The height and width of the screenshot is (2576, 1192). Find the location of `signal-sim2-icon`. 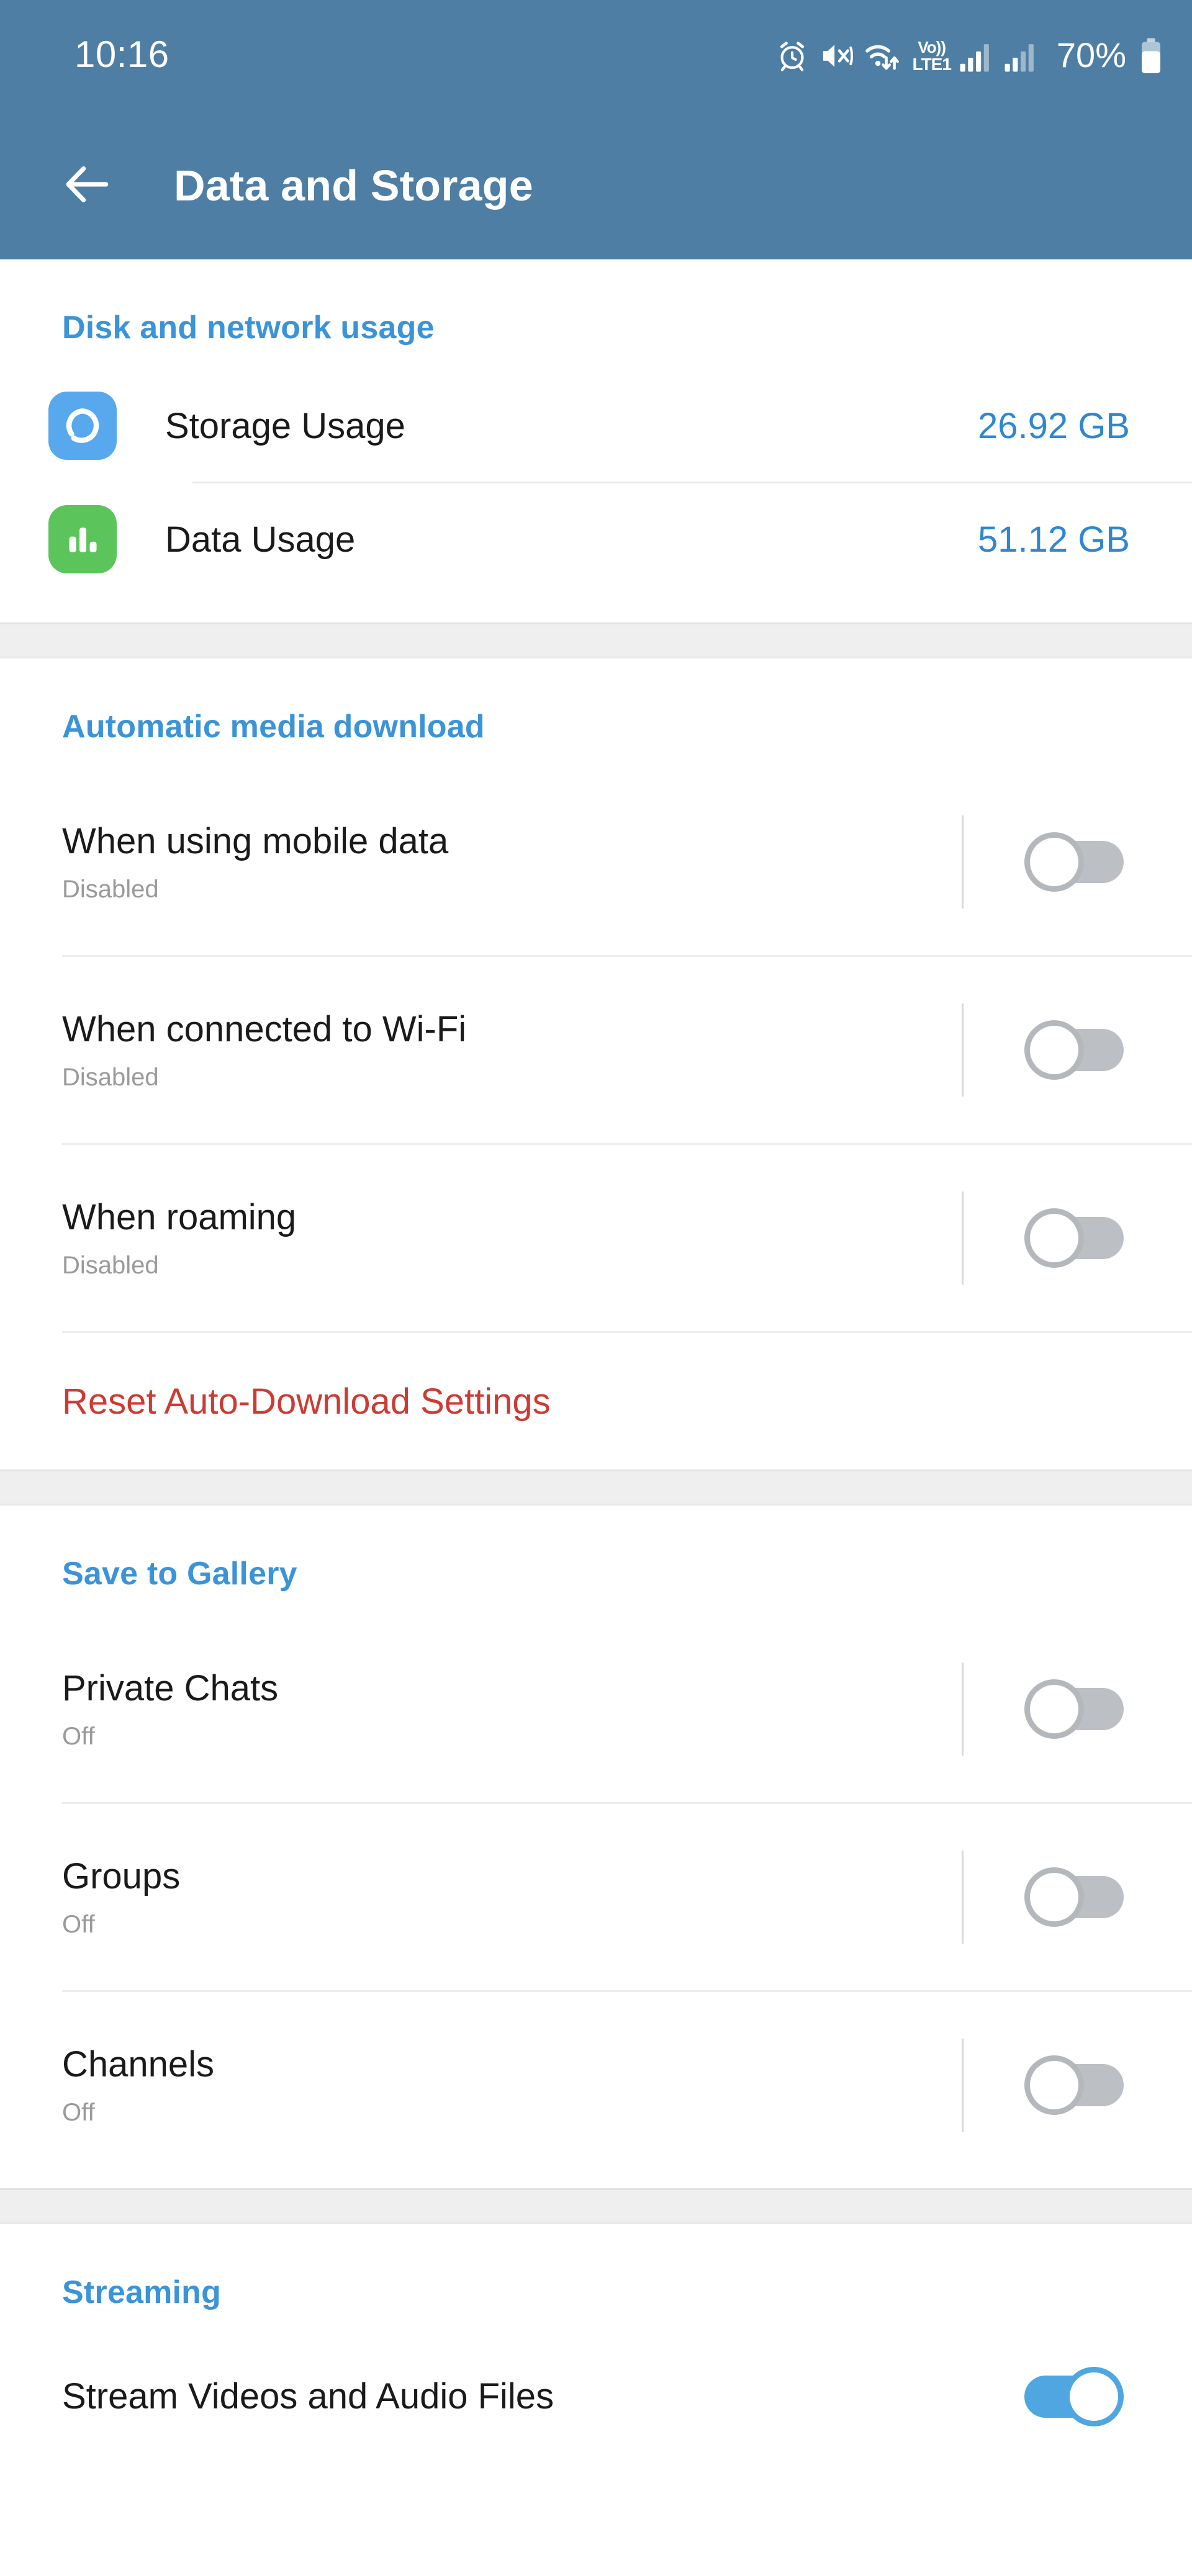

signal-sim2-icon is located at coordinates (1020, 55).